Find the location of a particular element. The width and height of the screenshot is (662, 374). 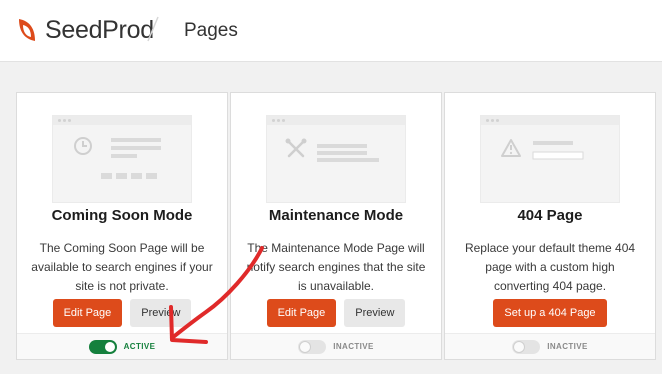

seedprod-logo: SeedProd is located at coordinates (85, 30).